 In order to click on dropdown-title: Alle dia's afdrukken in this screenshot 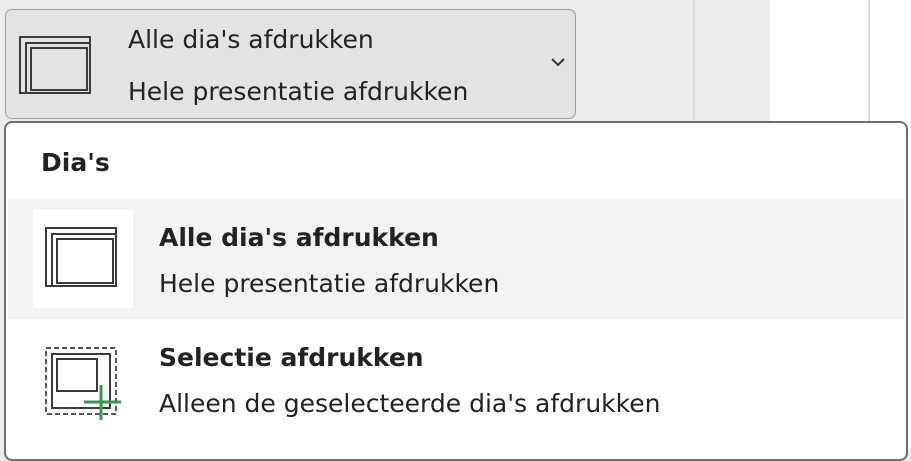, I will do `click(251, 39)`.